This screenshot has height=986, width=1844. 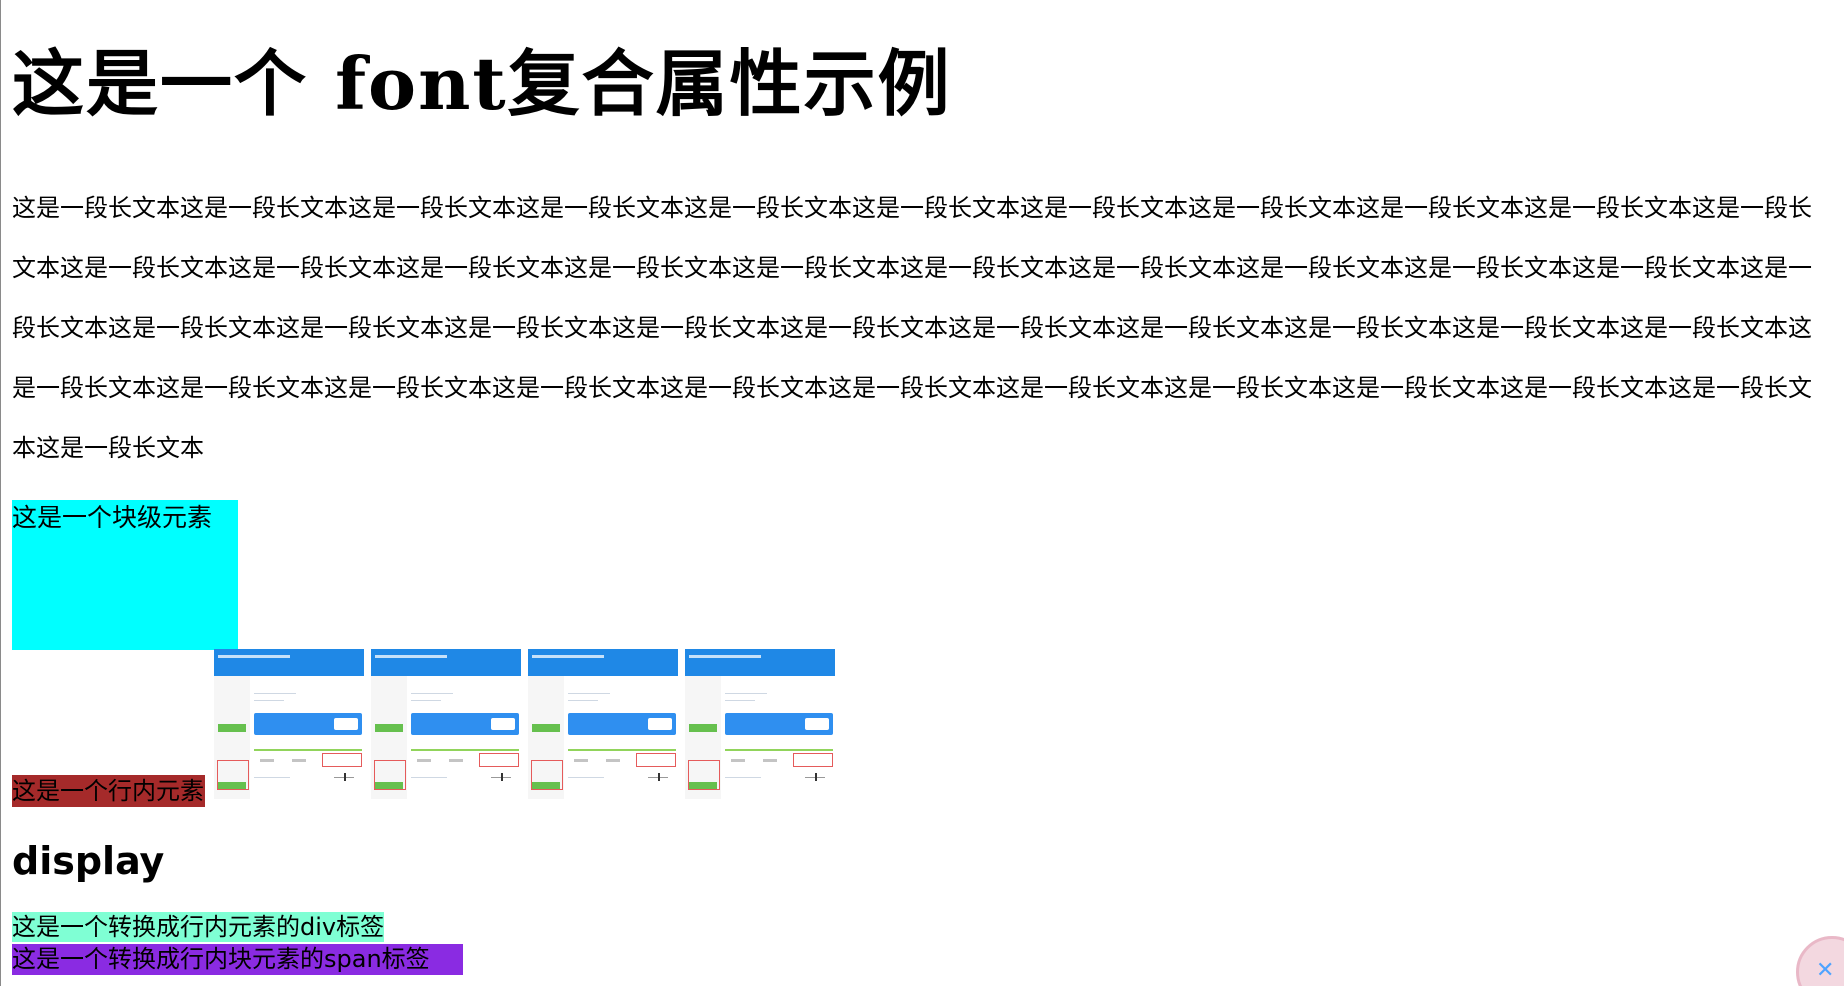 What do you see at coordinates (88, 861) in the screenshot?
I see `display-section-heading: display` at bounding box center [88, 861].